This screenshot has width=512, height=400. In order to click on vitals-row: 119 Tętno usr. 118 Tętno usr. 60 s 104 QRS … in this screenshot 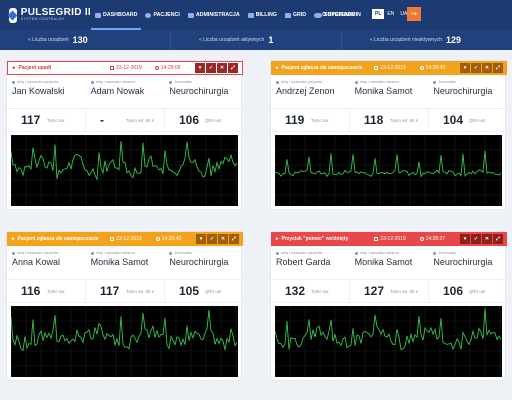, I will do `click(389, 120)`.